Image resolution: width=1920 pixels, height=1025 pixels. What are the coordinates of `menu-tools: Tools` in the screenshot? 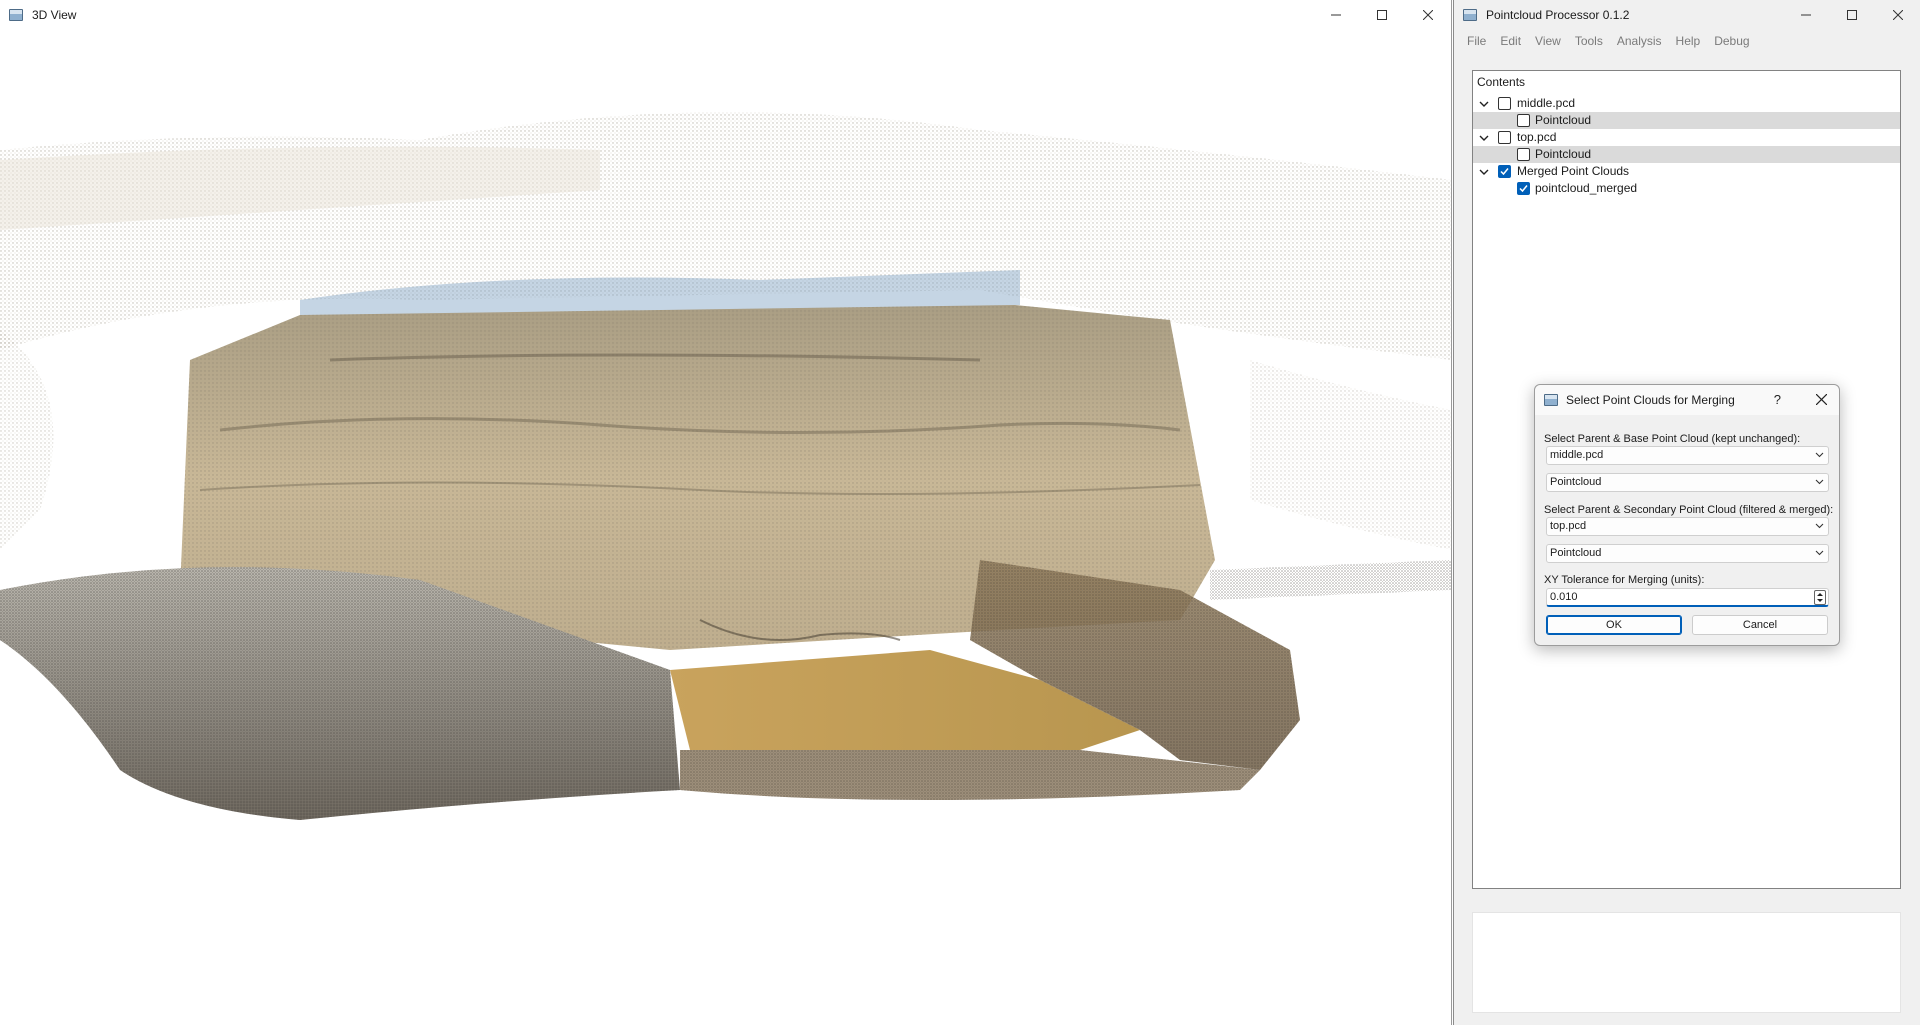 It's located at (1589, 41).